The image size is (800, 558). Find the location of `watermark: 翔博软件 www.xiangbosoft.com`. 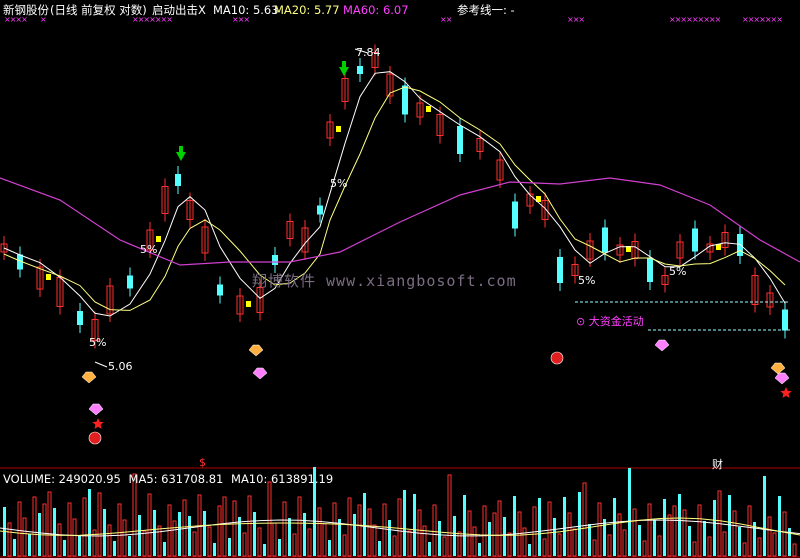

watermark: 翔博软件 www.xiangbosoft.com is located at coordinates (384, 281).